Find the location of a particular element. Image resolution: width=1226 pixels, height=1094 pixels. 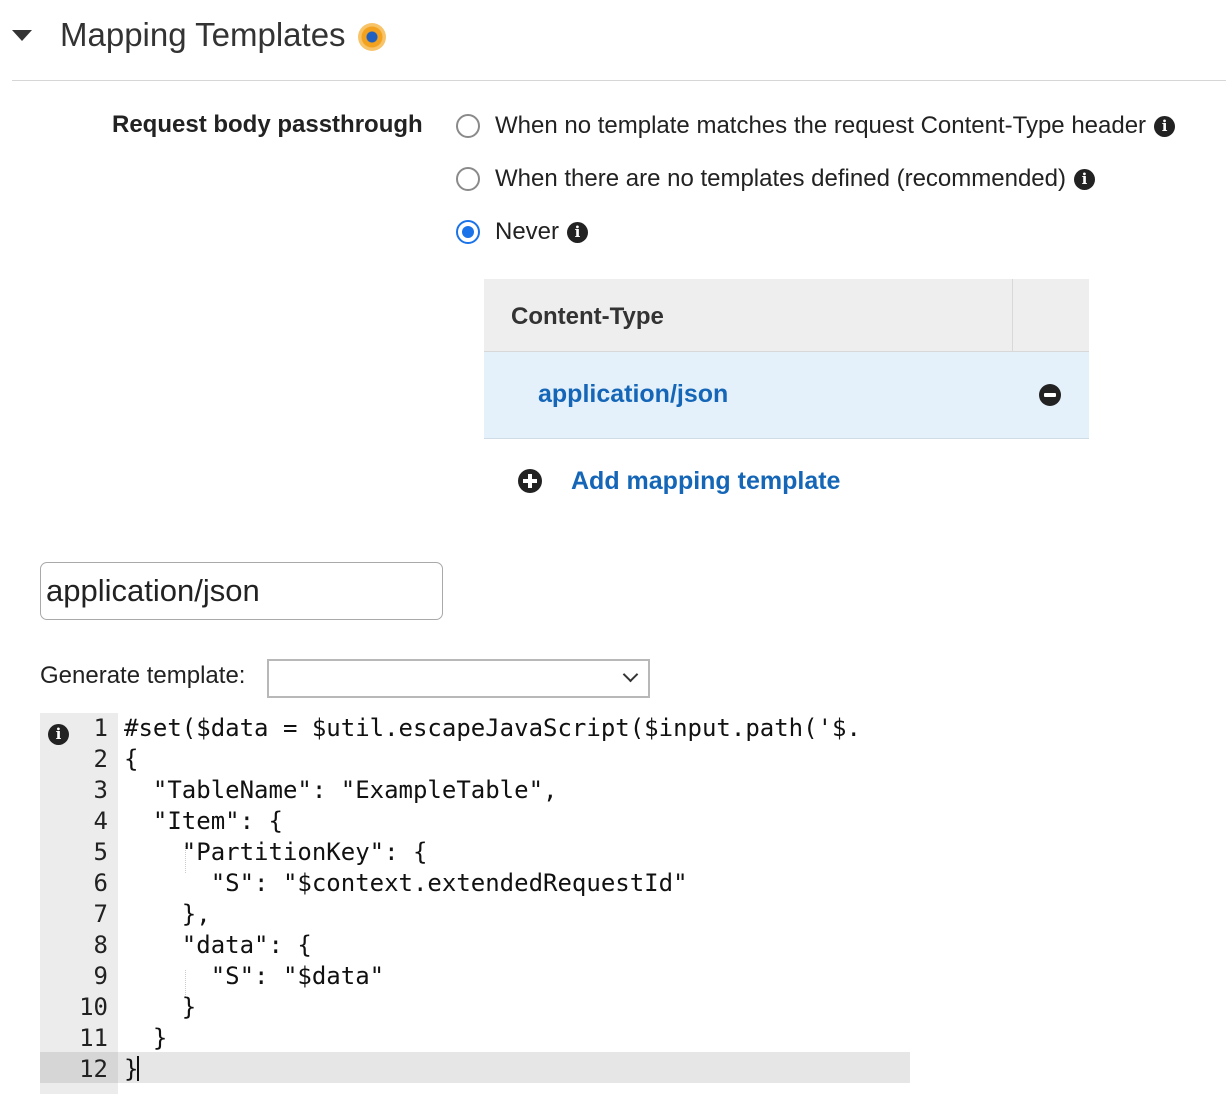

generate-template-select is located at coordinates (458, 678).